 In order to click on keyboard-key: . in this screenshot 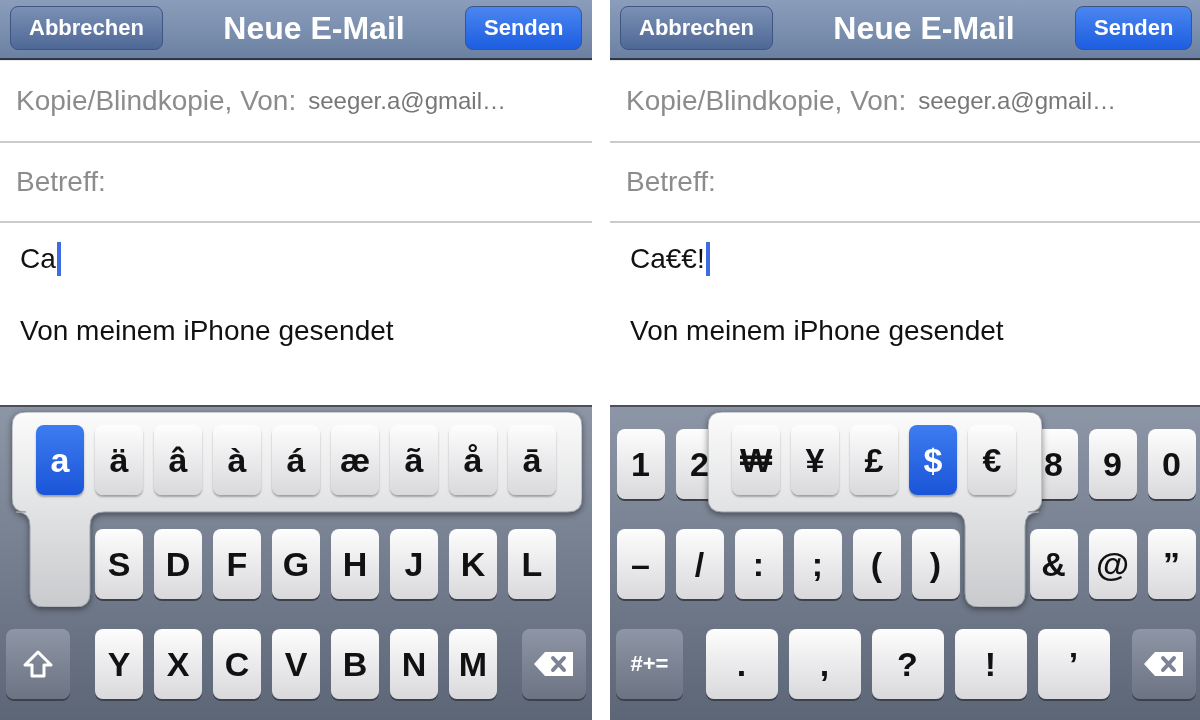, I will do `click(741, 664)`.